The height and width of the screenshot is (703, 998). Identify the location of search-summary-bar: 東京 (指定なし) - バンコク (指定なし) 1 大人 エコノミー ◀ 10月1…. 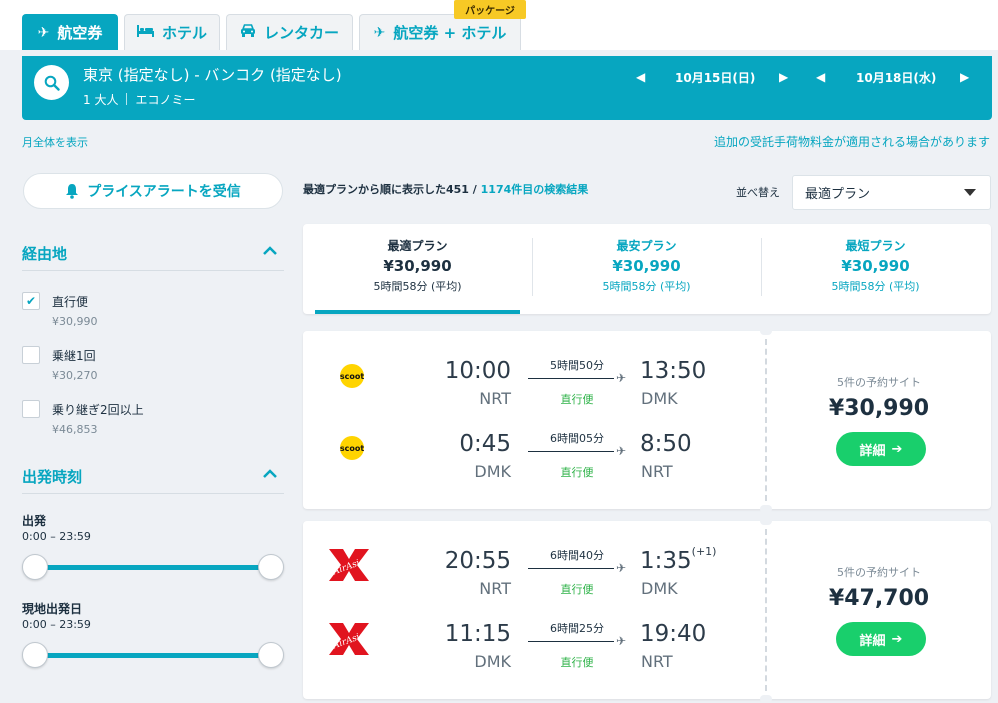
(507, 88).